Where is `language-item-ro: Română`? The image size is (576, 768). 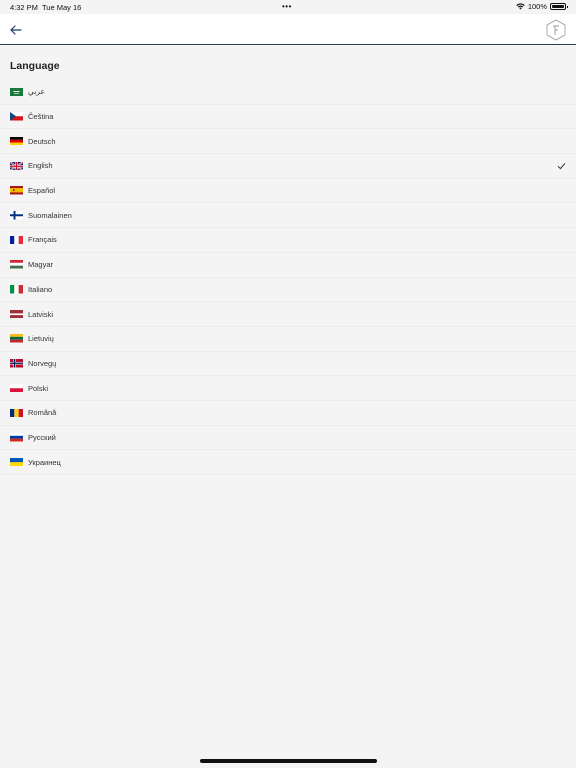
language-item-ro: Română is located at coordinates (288, 413).